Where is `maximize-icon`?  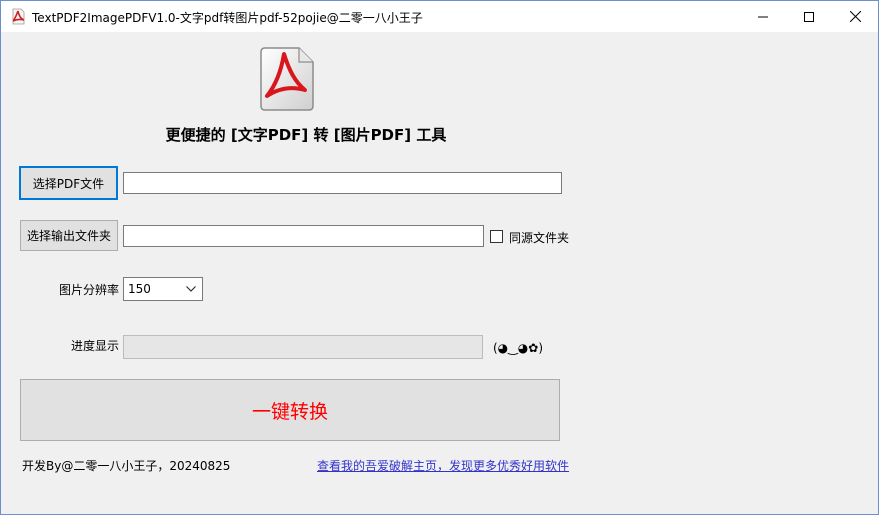 maximize-icon is located at coordinates (809, 16).